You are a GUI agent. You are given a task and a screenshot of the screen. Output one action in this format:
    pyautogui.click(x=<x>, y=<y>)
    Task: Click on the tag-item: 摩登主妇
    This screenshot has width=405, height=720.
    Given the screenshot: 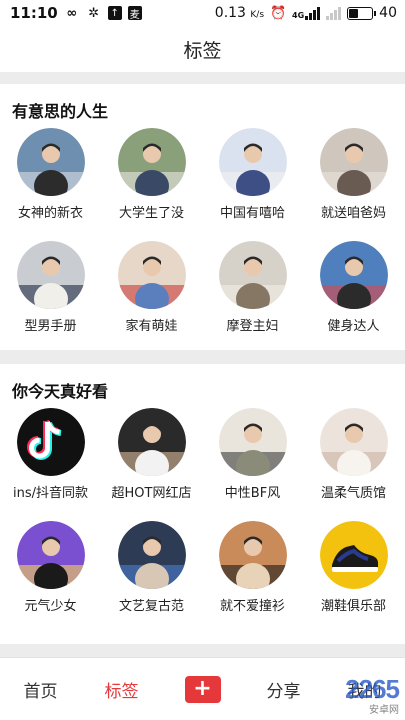 What is the action you would take?
    pyautogui.click(x=252, y=293)
    